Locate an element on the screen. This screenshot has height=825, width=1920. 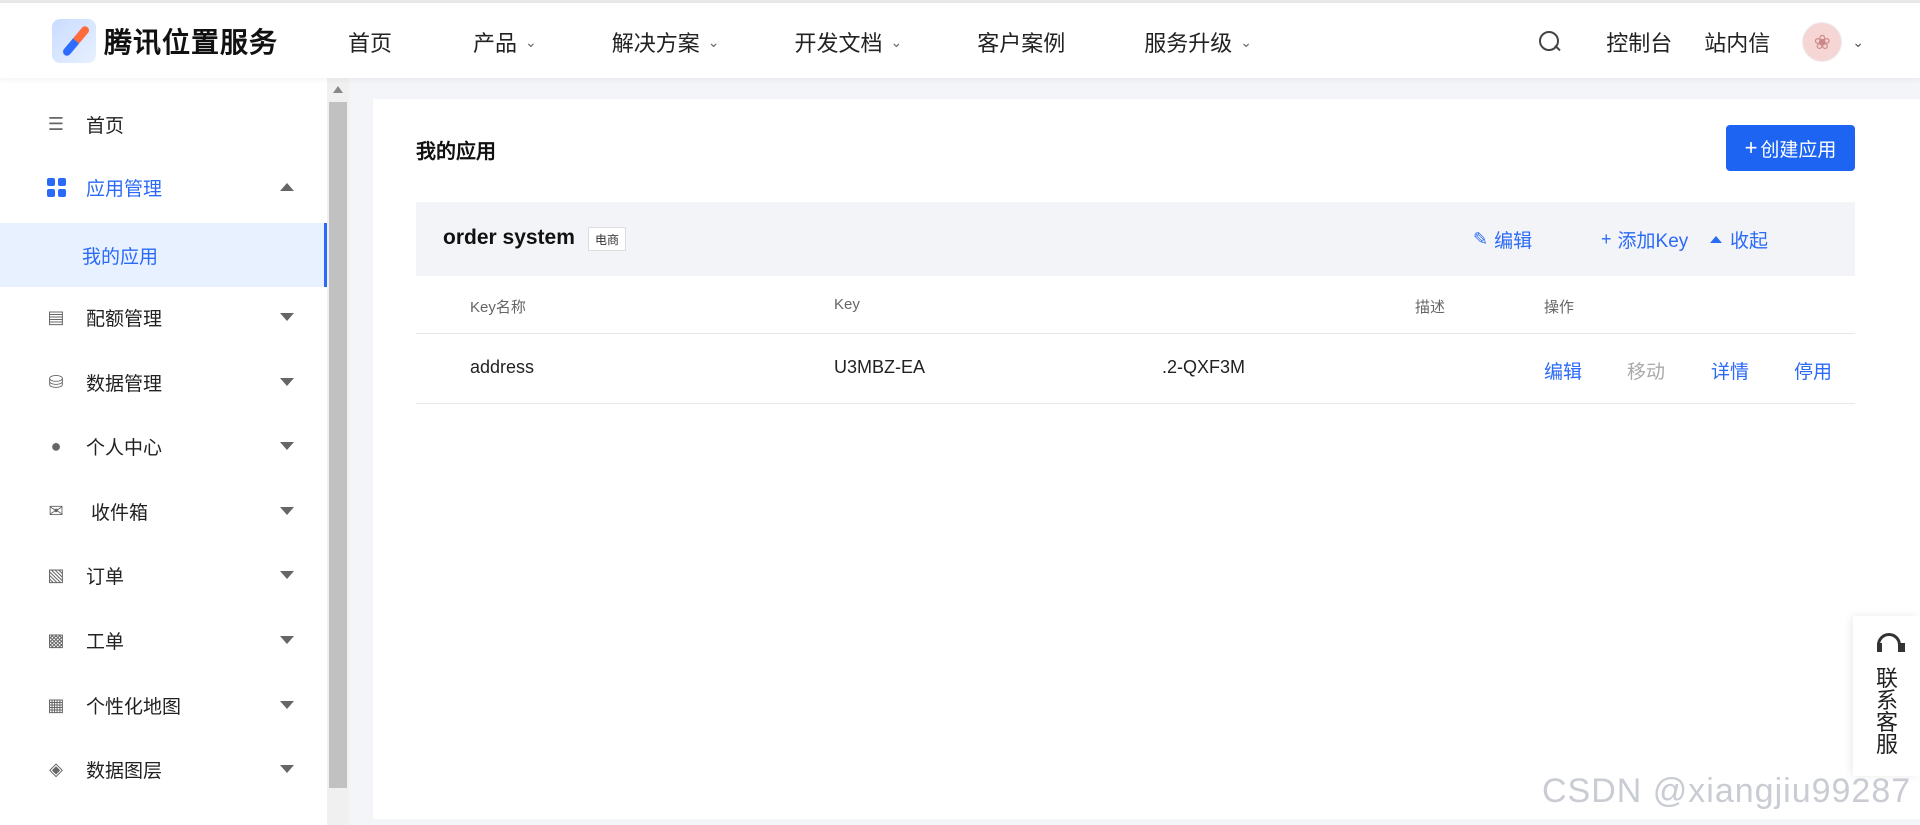
key-name-cell: address is located at coordinates (502, 367).